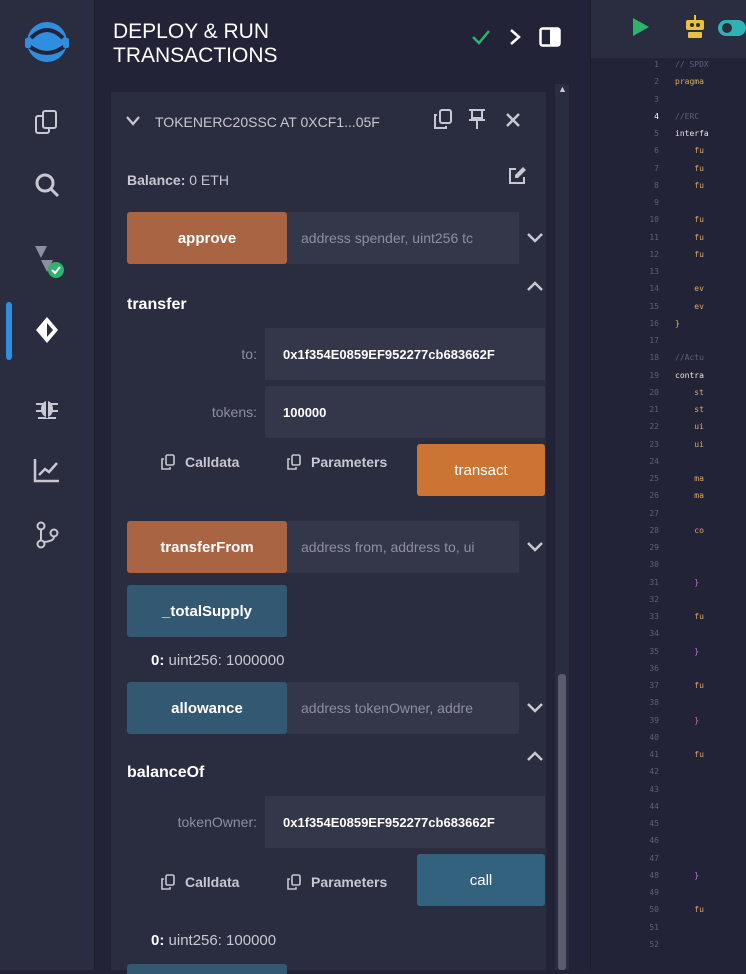  What do you see at coordinates (513, 122) in the screenshot?
I see `close-icon` at bounding box center [513, 122].